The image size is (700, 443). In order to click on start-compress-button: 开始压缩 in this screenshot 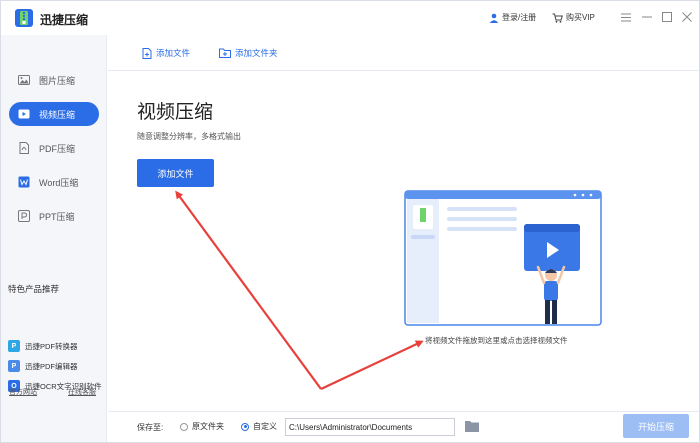, I will do `click(656, 426)`.